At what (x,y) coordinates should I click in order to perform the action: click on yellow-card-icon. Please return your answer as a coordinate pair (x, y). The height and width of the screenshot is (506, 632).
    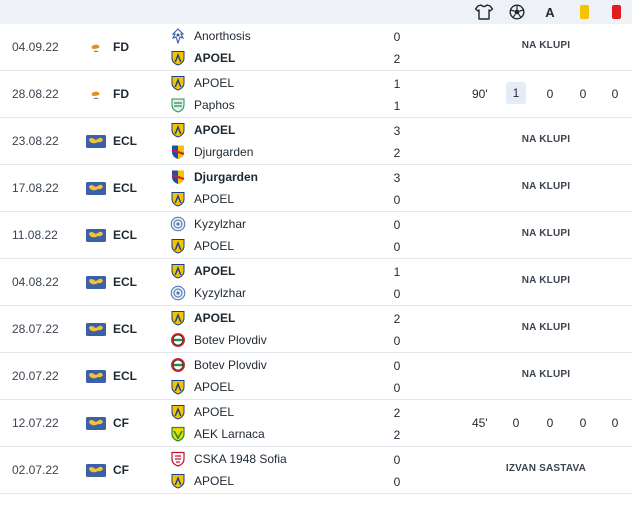
    Looking at the image, I should click on (584, 12).